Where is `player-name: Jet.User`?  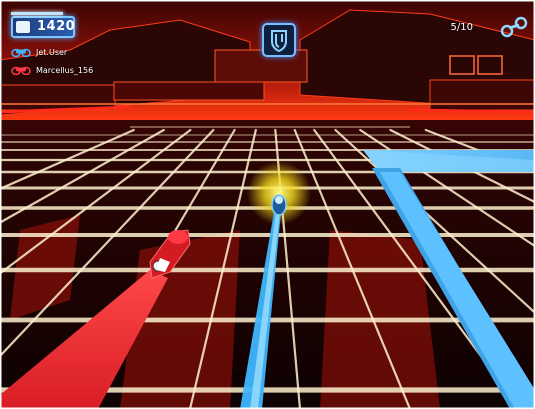
player-name: Jet.User is located at coordinates (52, 52).